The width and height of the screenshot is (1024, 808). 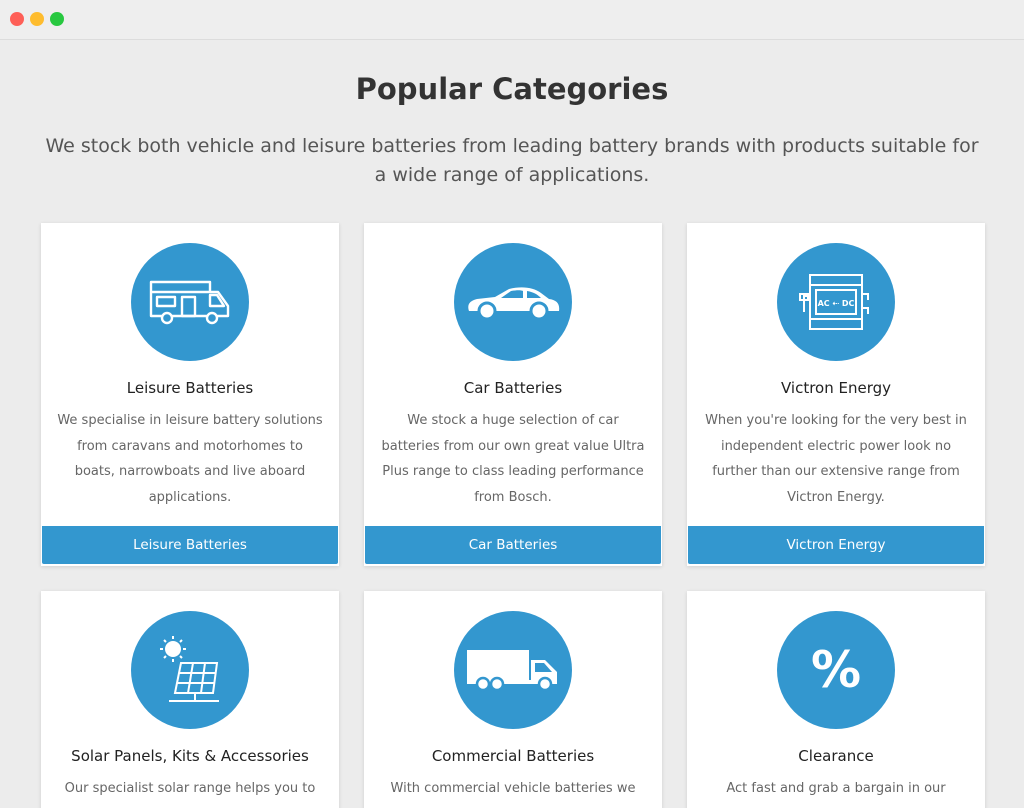 I want to click on card-title: Clearance, so click(x=836, y=756).